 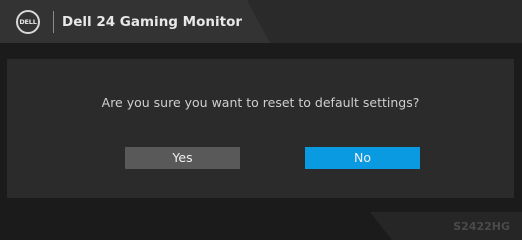 I want to click on dell-logo-icon: DELL, so click(x=28, y=22).